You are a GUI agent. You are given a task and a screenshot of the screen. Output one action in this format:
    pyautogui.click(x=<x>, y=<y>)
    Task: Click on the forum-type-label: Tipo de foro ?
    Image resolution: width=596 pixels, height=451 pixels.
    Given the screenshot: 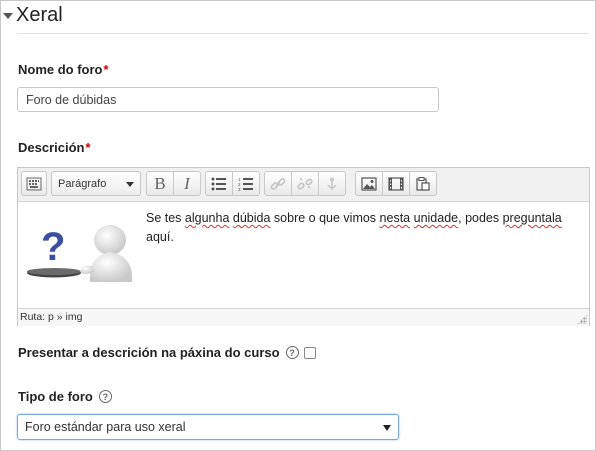 What is the action you would take?
    pyautogui.click(x=65, y=396)
    